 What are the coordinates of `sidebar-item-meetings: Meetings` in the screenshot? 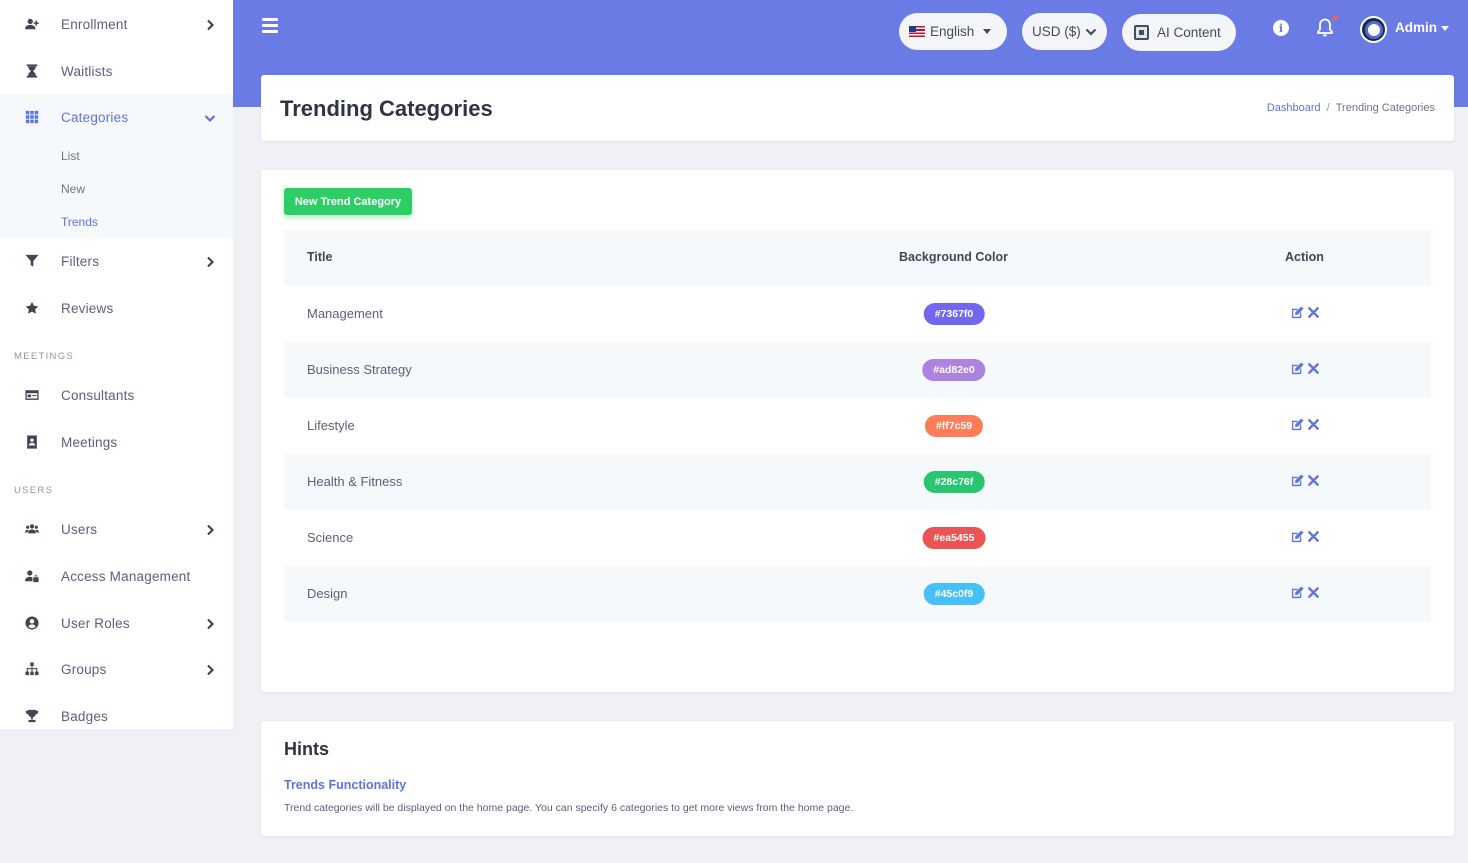 It's located at (116, 442).